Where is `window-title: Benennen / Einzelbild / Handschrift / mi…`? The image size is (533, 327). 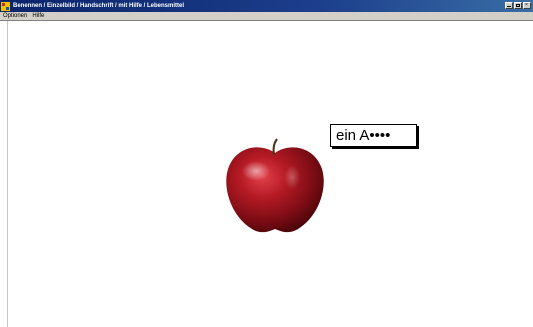
window-title: Benennen / Einzelbild / Handschrift / mi… is located at coordinates (99, 6).